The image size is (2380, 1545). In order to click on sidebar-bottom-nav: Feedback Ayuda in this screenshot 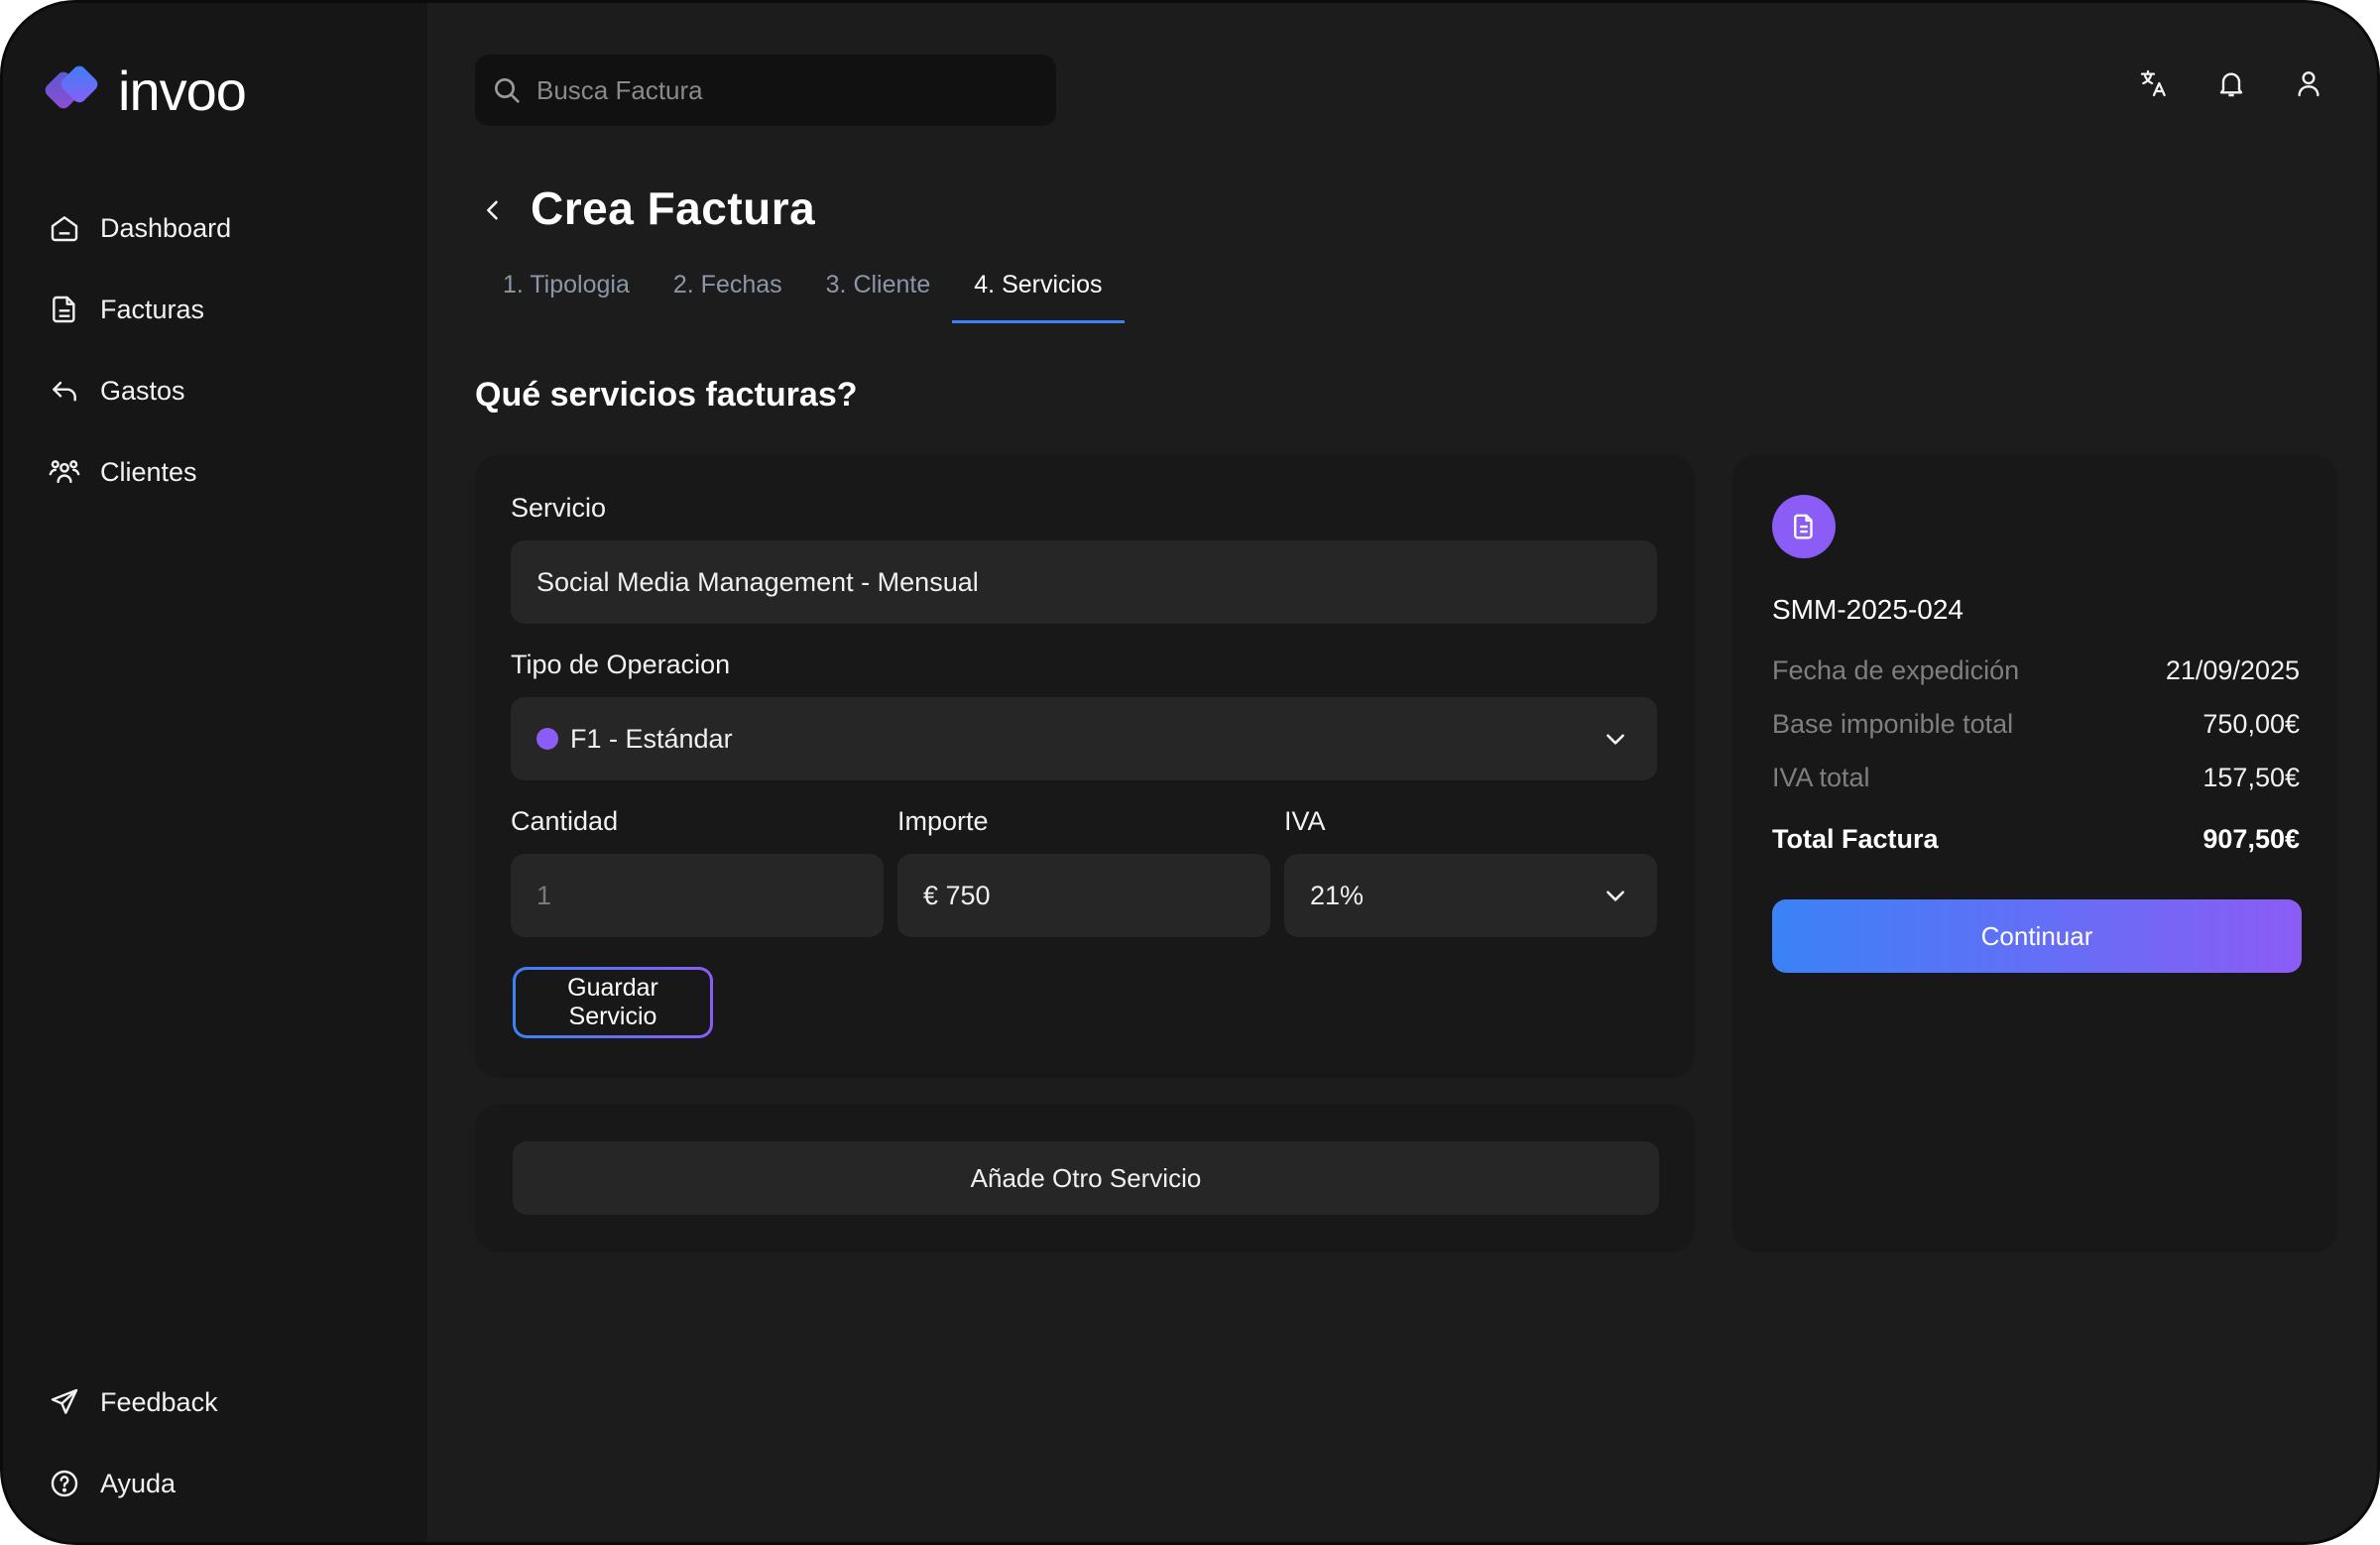, I will do `click(132, 1443)`.